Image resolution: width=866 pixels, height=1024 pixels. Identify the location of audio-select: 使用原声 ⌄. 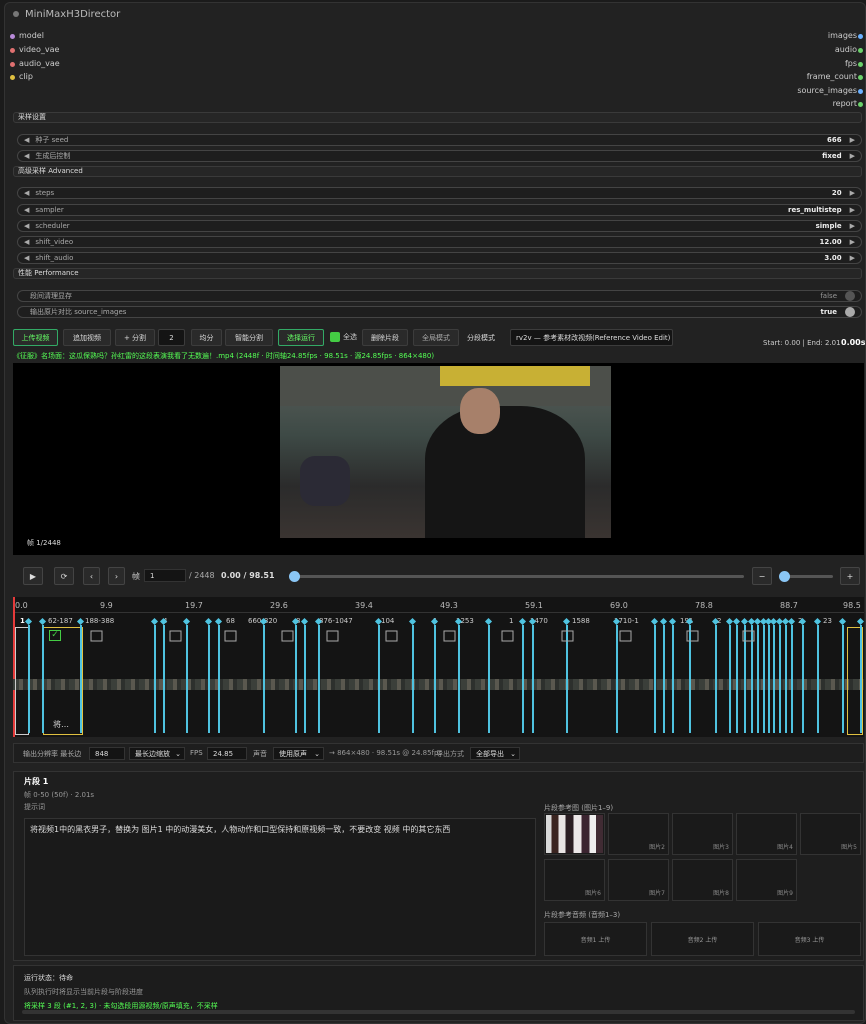
(298, 753).